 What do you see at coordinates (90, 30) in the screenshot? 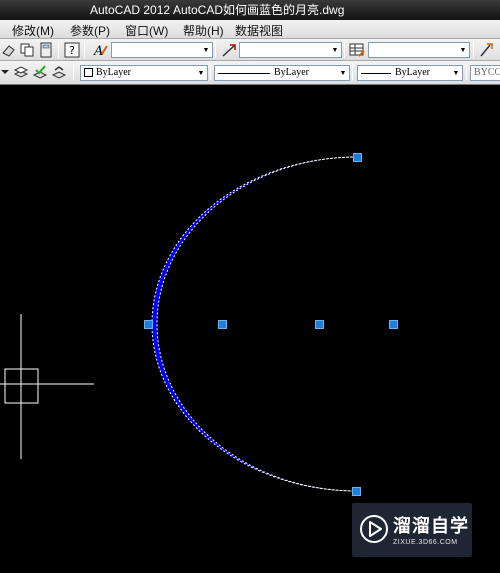
I see `menu-parameters: 参数(P)` at bounding box center [90, 30].